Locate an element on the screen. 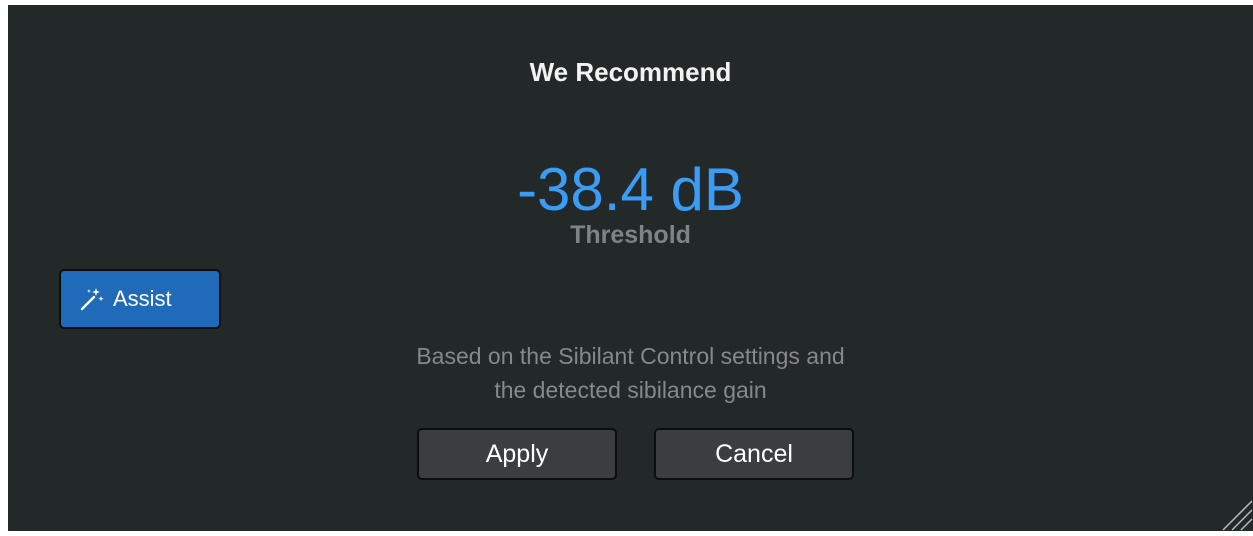 This screenshot has height=536, width=1253. magic-wand-icon is located at coordinates (92, 299).